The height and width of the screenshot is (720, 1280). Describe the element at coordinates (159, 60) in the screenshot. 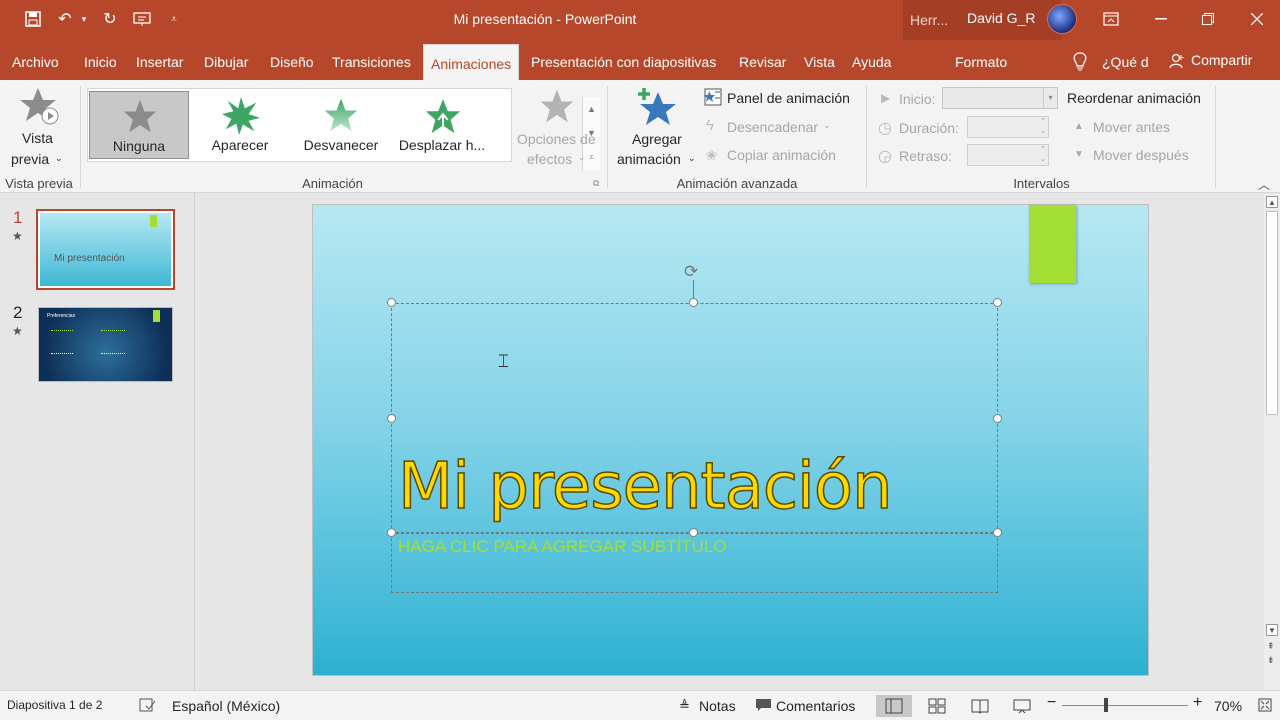

I see `tab-insertar: Insertar` at that location.